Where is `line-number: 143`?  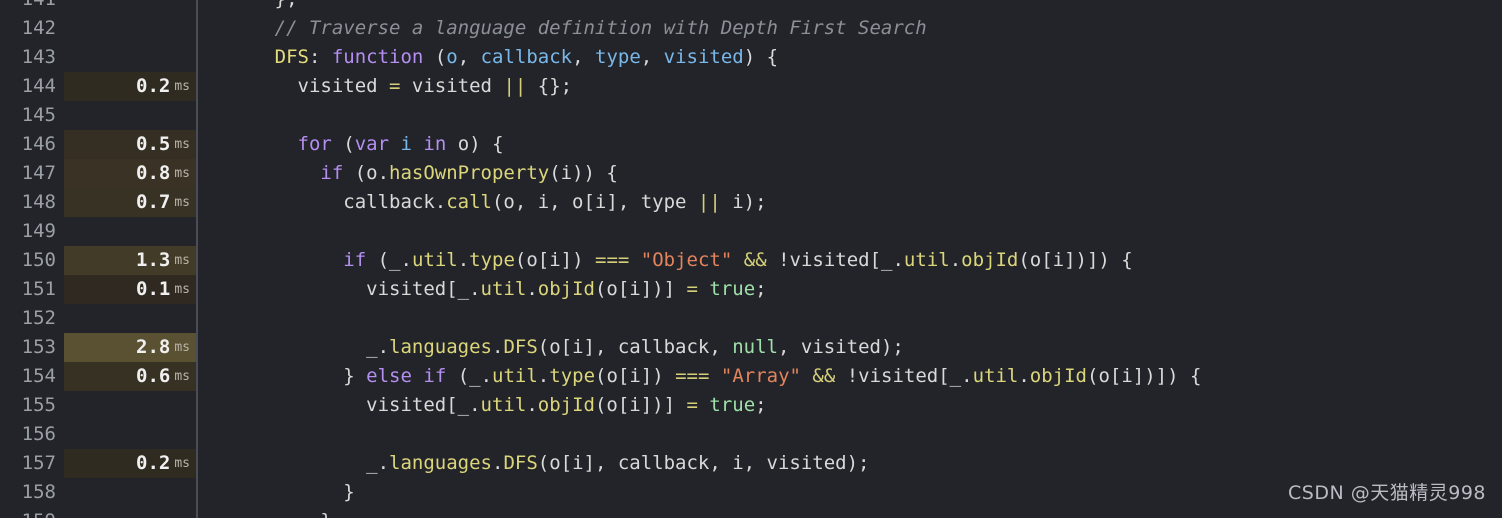 line-number: 143 is located at coordinates (38, 57).